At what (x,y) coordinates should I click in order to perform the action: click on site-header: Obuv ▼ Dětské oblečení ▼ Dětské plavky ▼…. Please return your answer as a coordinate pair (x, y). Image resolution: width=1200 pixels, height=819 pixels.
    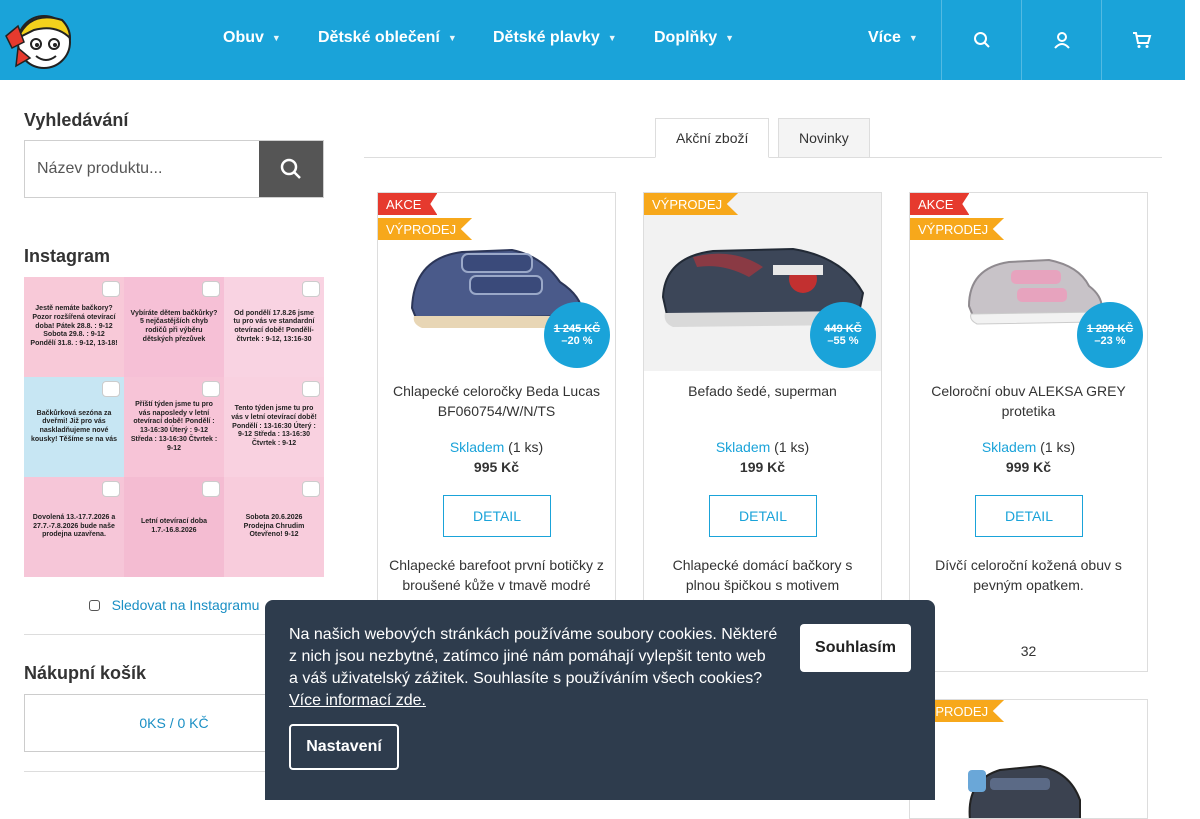
    Looking at the image, I should click on (592, 40).